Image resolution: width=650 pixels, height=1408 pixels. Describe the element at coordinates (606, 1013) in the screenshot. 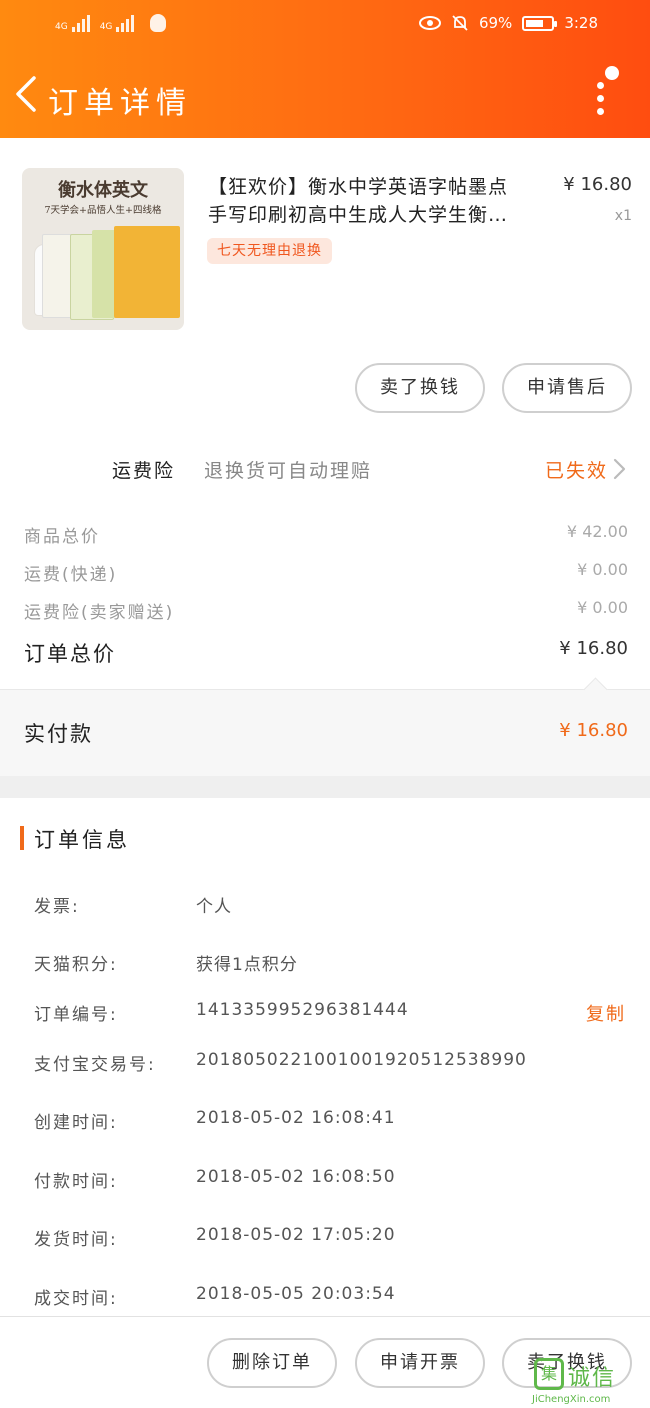

I see `copy-order-number-button: 复制` at that location.